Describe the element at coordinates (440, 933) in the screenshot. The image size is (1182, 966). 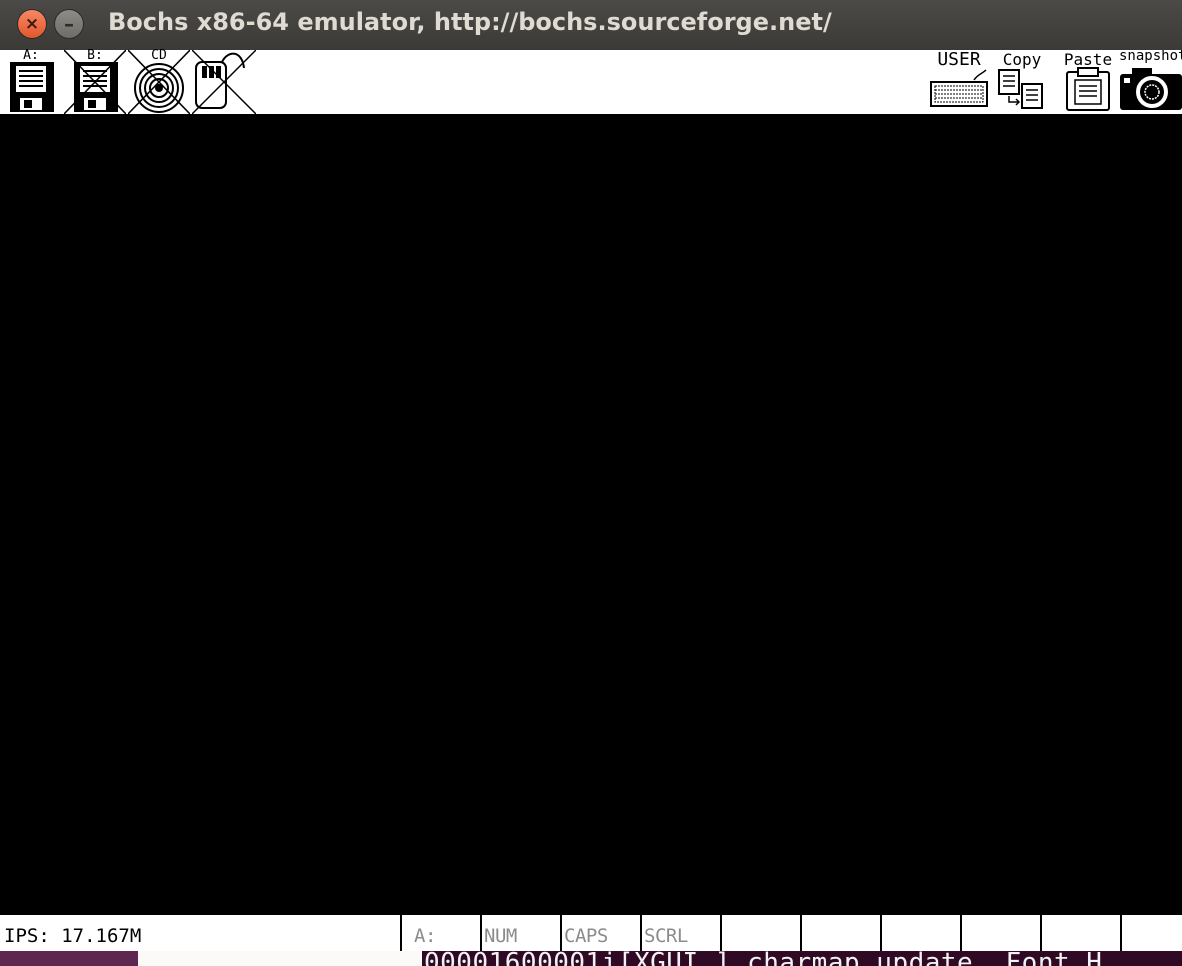
I see `drive-a-indicator: A:` at that location.